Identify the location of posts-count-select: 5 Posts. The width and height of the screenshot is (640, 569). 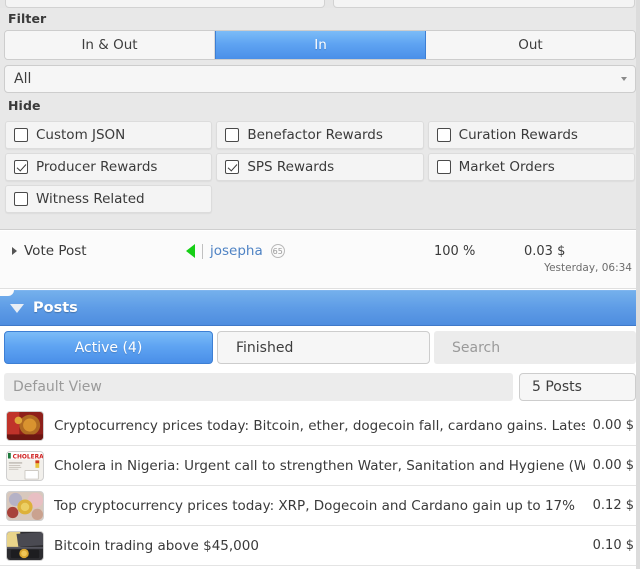
(577, 387).